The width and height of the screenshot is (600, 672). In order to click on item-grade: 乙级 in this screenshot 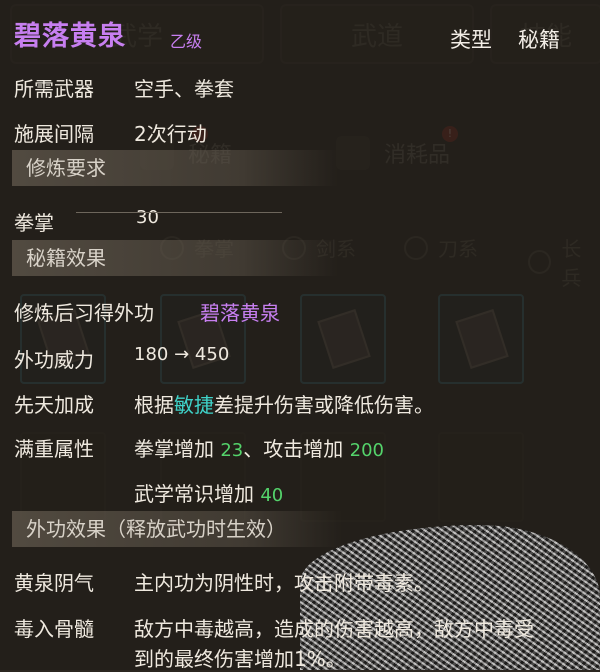, I will do `click(186, 41)`.